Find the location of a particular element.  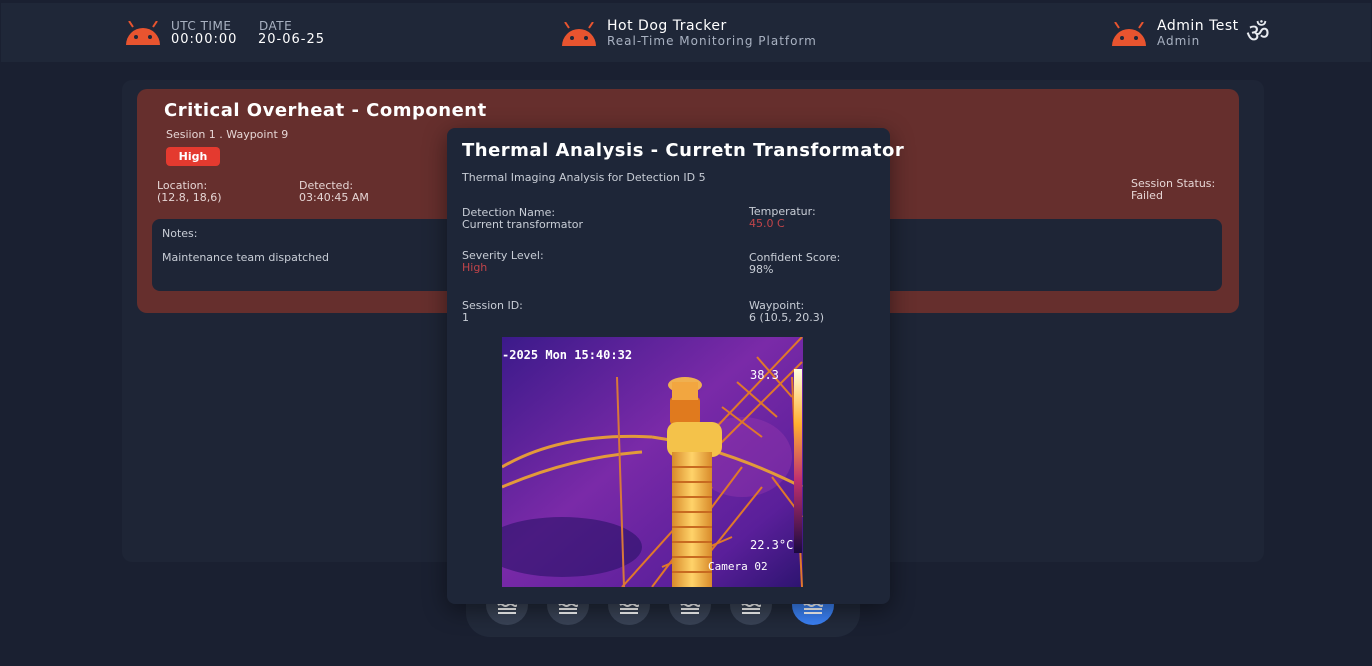

utc-time-value: 00:00:00 is located at coordinates (204, 39).